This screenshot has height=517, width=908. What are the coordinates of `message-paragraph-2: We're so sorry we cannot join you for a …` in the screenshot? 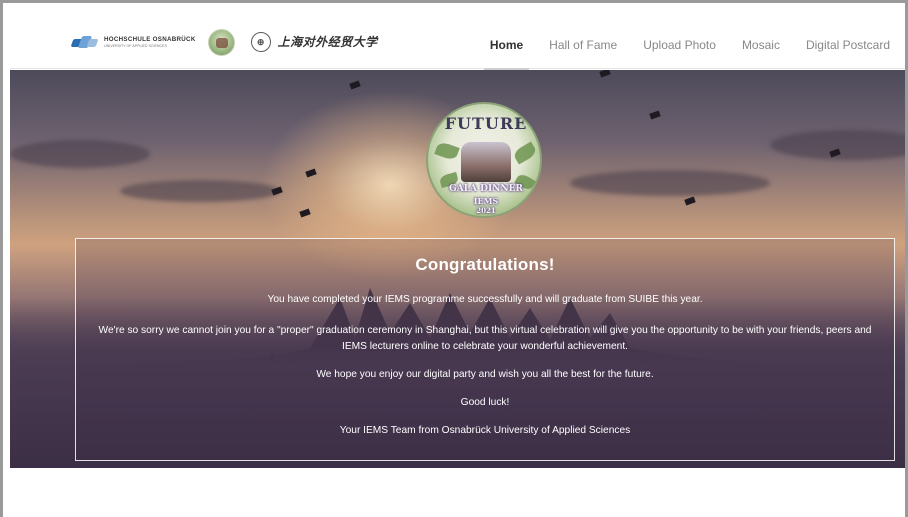 It's located at (485, 338).